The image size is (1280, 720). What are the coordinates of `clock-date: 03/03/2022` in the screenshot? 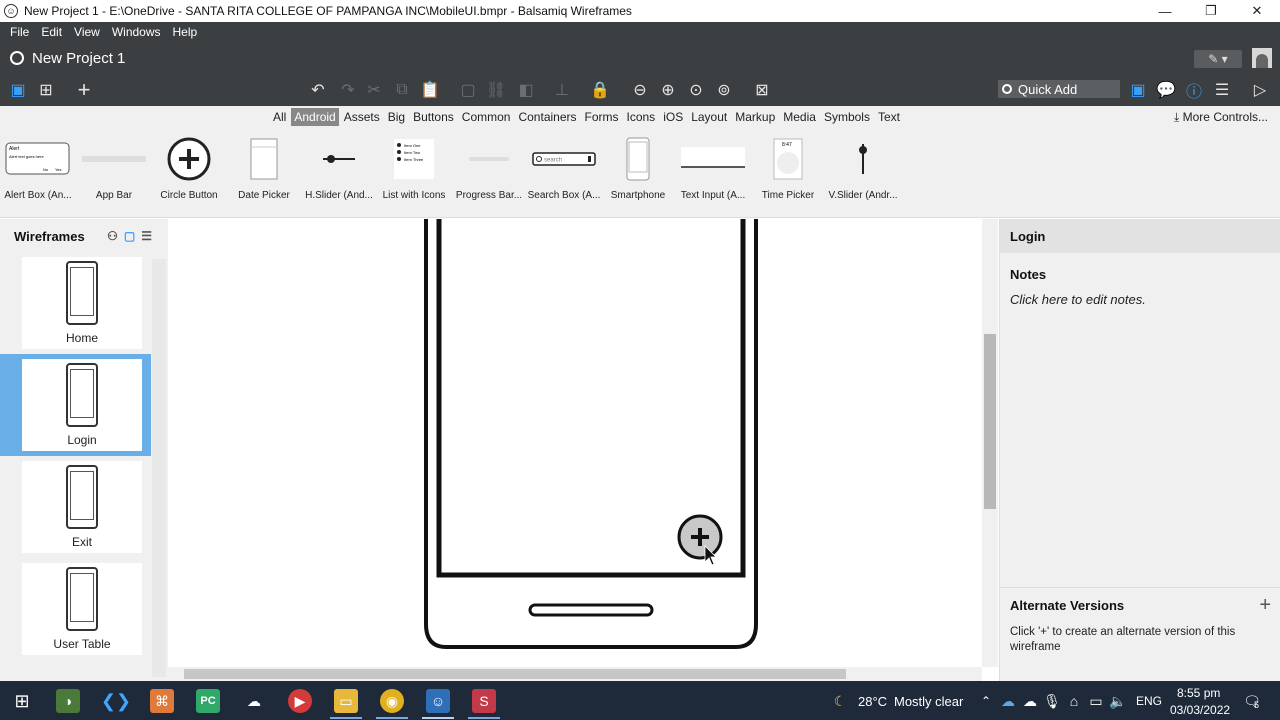 It's located at (1200, 710).